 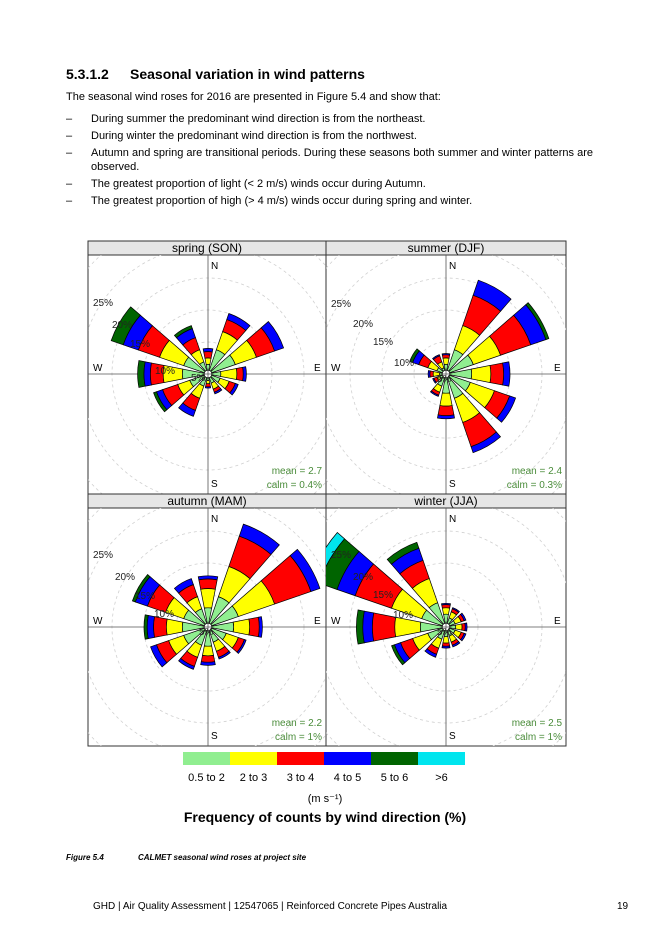 What do you see at coordinates (207, 248) in the screenshot?
I see `panel-title: spring (SON)` at bounding box center [207, 248].